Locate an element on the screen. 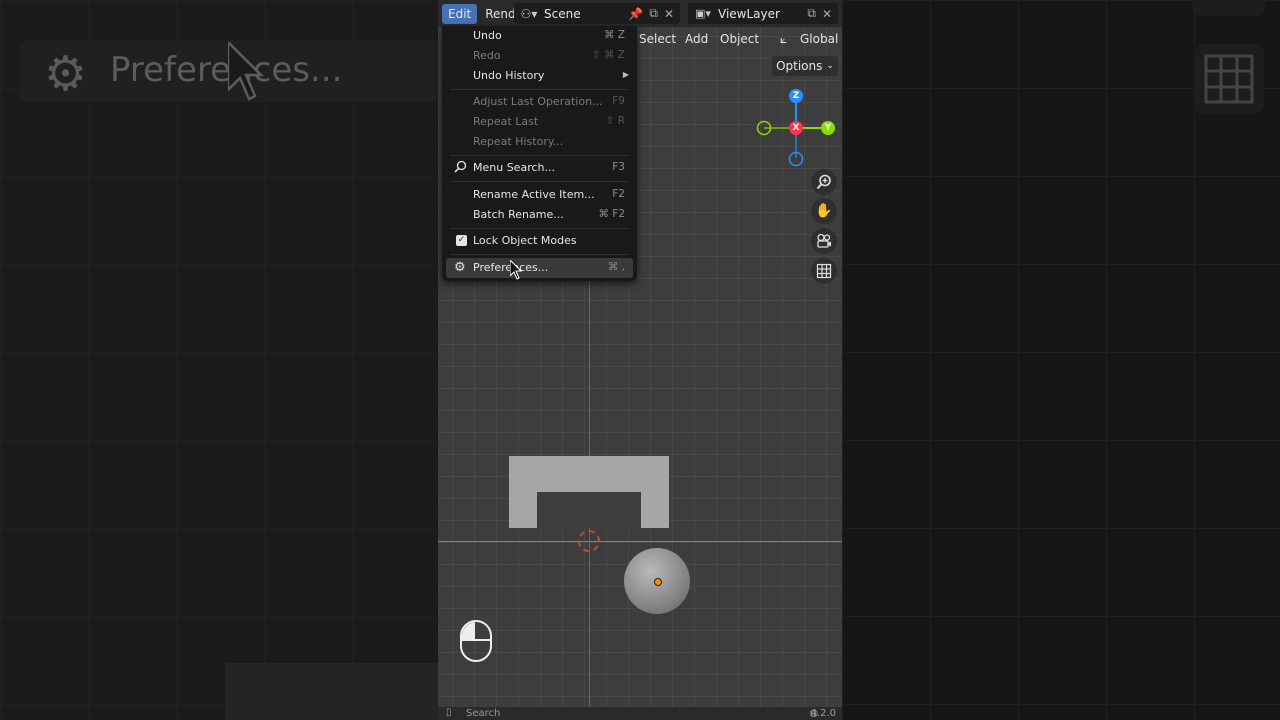 The width and height of the screenshot is (1280, 720). menu-item-lock-object-modes: ✓ Lock Object Modes is located at coordinates (539, 241).